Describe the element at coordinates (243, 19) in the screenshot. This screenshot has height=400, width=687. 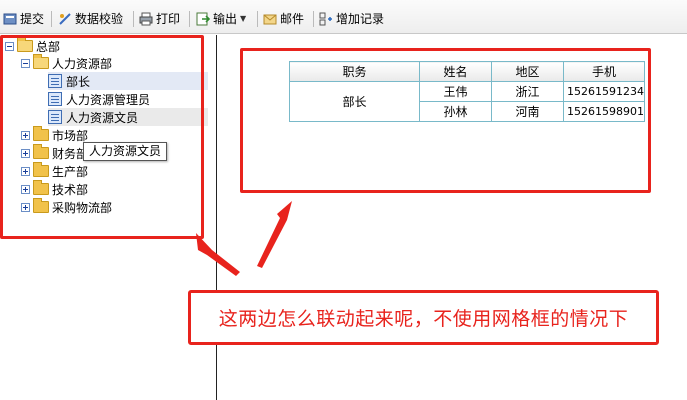
I see `chevron-down-icon: ▼` at that location.